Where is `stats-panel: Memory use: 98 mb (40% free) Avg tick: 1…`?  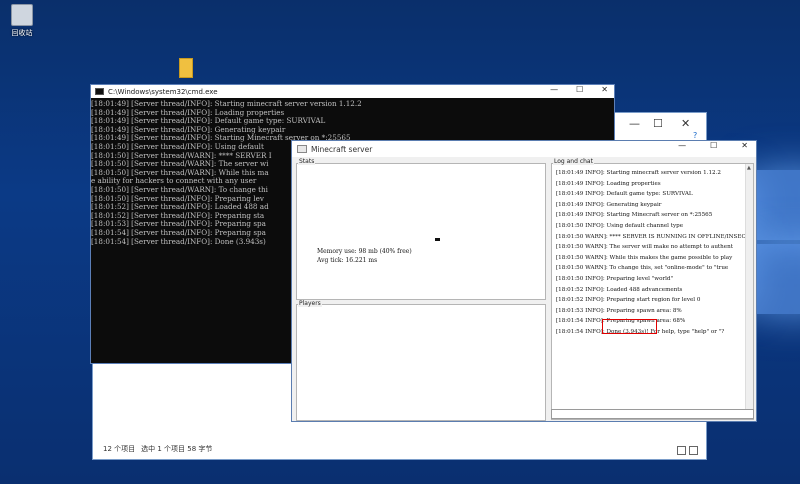
stats-panel: Memory use: 98 mb (40% free) Avg tick: 1… is located at coordinates (421, 231).